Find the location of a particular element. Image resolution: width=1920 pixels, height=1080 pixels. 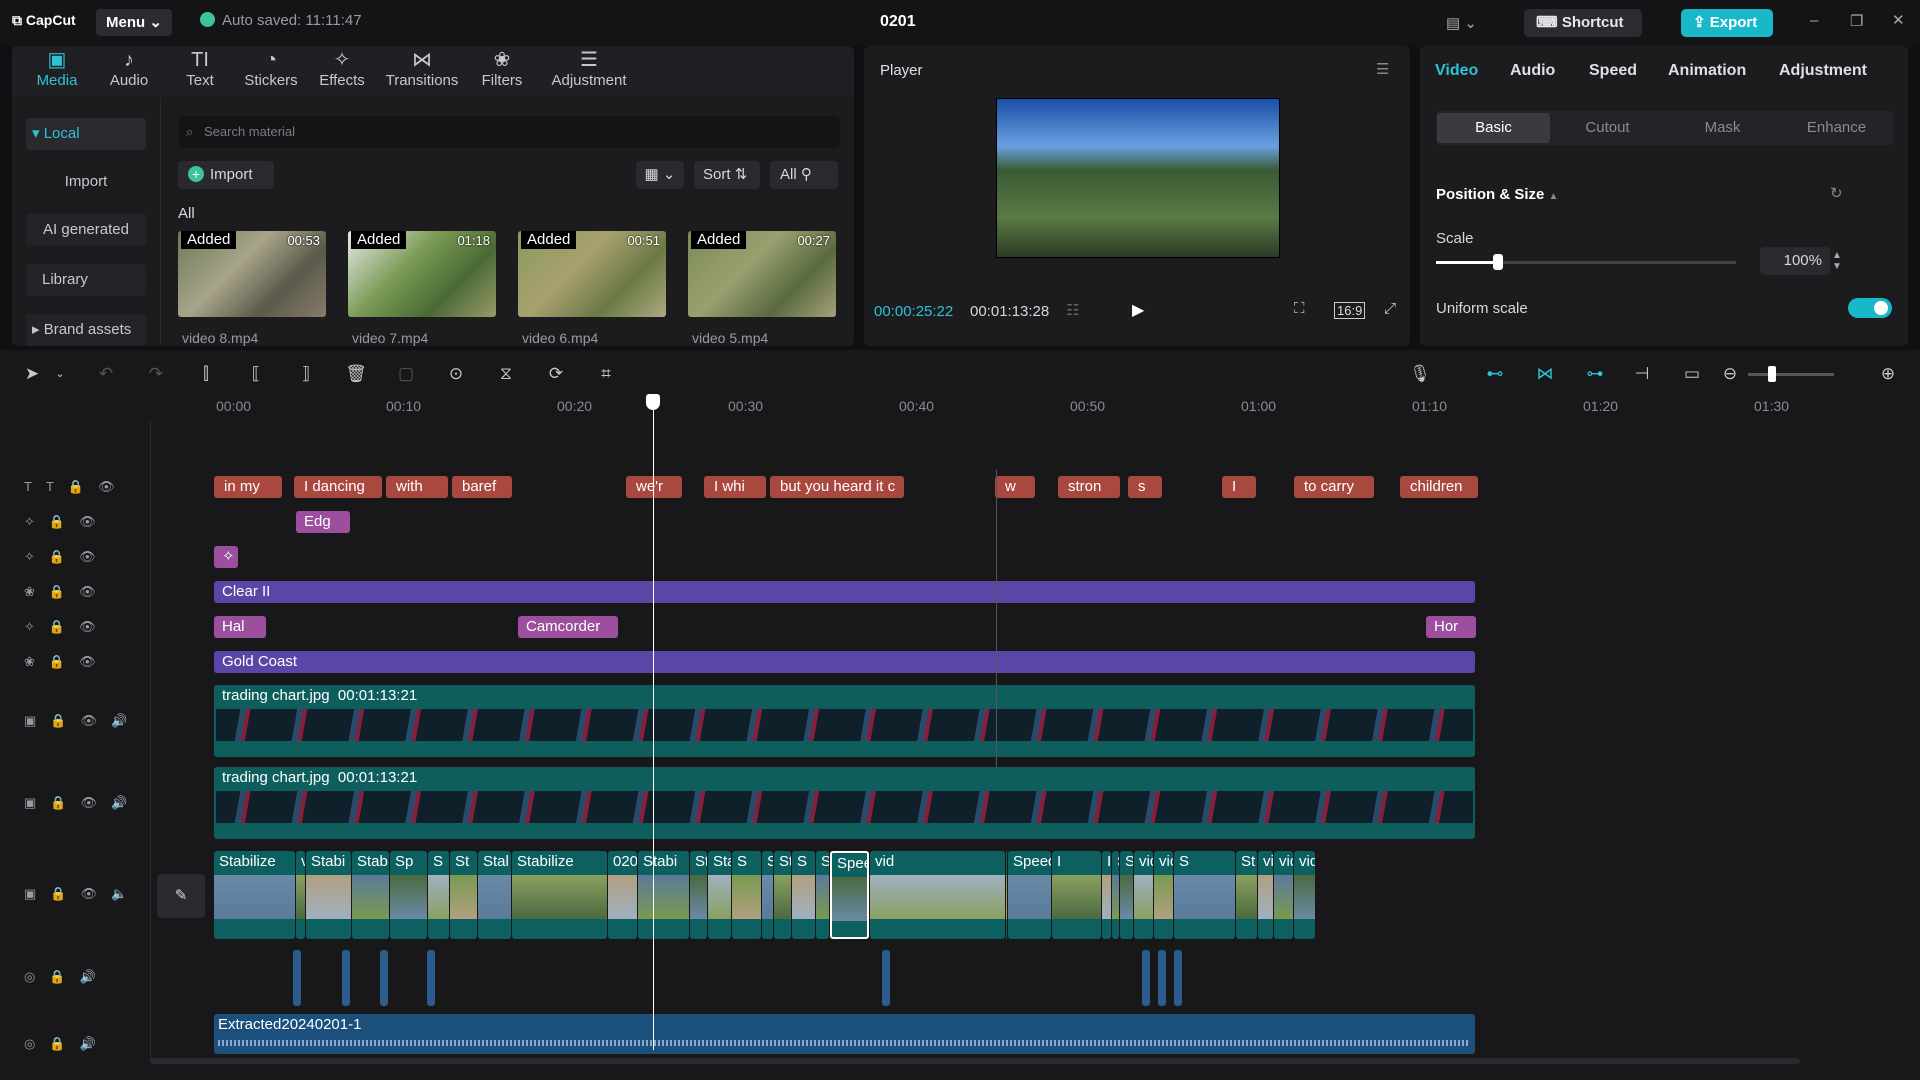

split-icon: ⫿ is located at coordinates (206, 374).